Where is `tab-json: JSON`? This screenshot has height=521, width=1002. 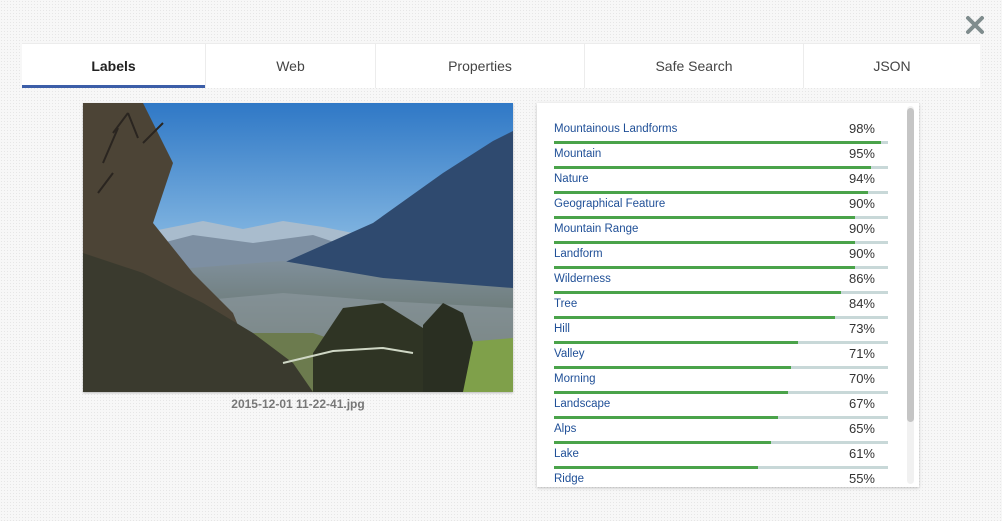
tab-json: JSON is located at coordinates (892, 66).